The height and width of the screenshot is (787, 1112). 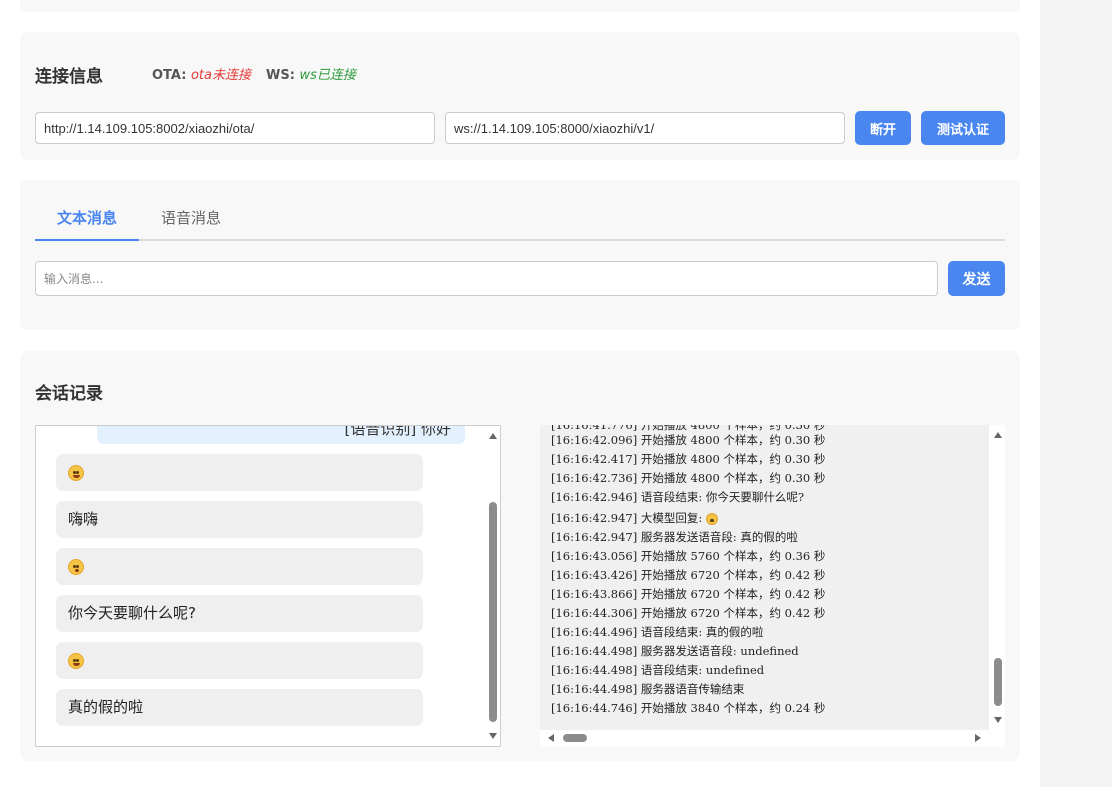 I want to click on ws-status-label: WS:, so click(x=280, y=75).